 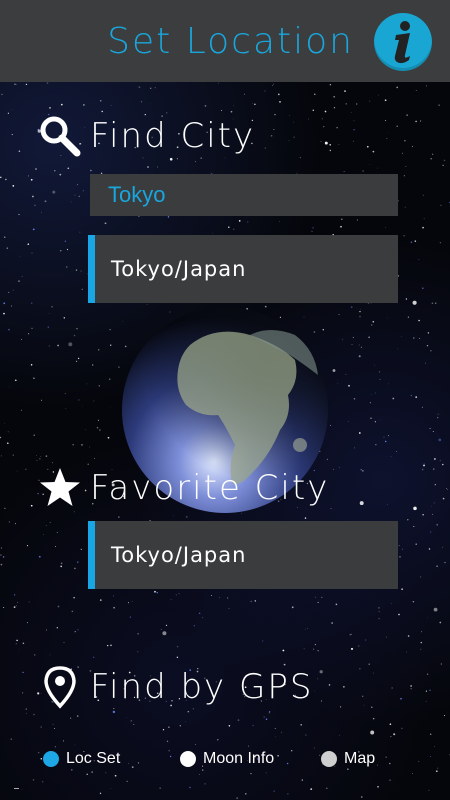 What do you see at coordinates (81, 759) in the screenshot?
I see `tab-loc-set: Loc Set` at bounding box center [81, 759].